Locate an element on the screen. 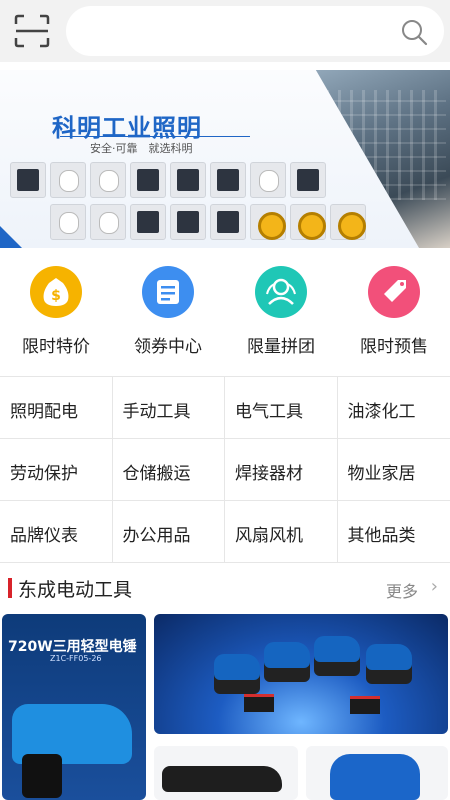 Image resolution: width=450 pixels, height=800 pixels. category-item: 其他品类 is located at coordinates (393, 532).